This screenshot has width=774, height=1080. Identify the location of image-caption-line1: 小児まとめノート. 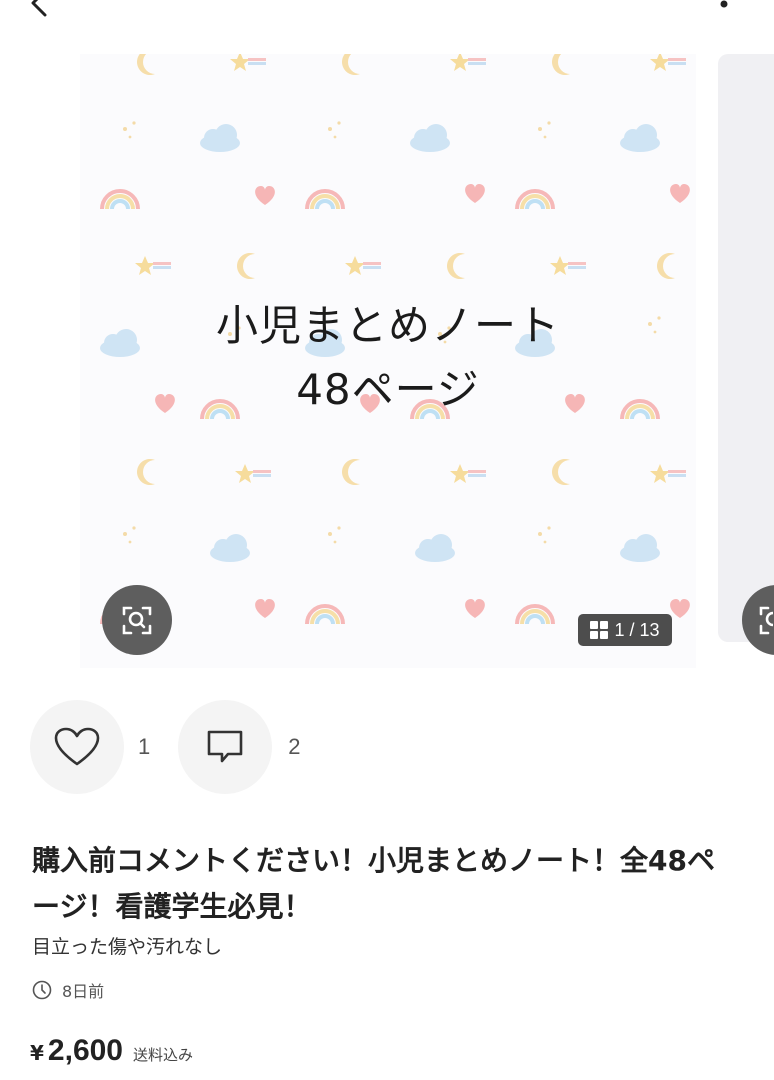
(387, 325).